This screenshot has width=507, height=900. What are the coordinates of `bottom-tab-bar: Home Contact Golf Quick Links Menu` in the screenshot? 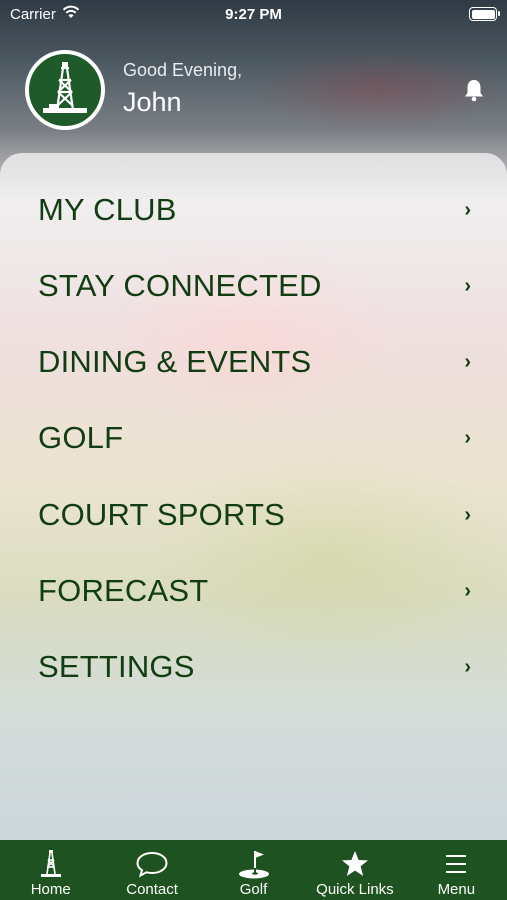 It's located at (253, 870).